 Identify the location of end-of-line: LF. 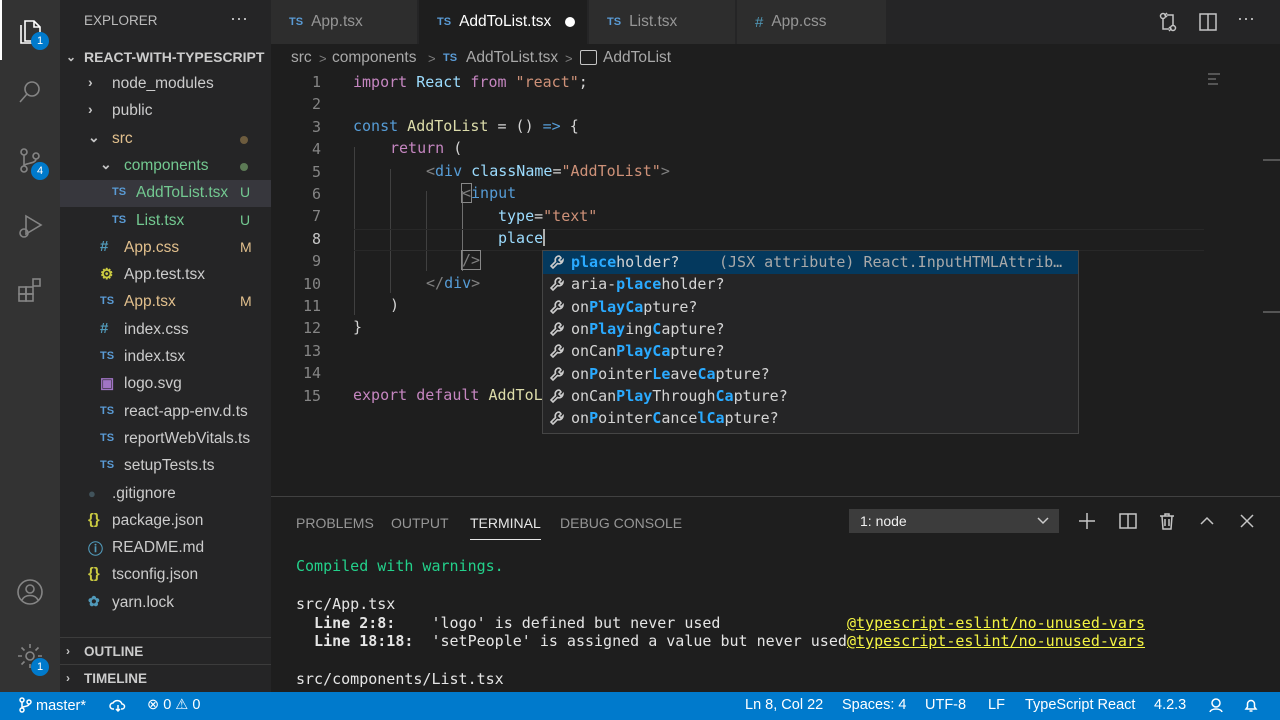
(996, 705).